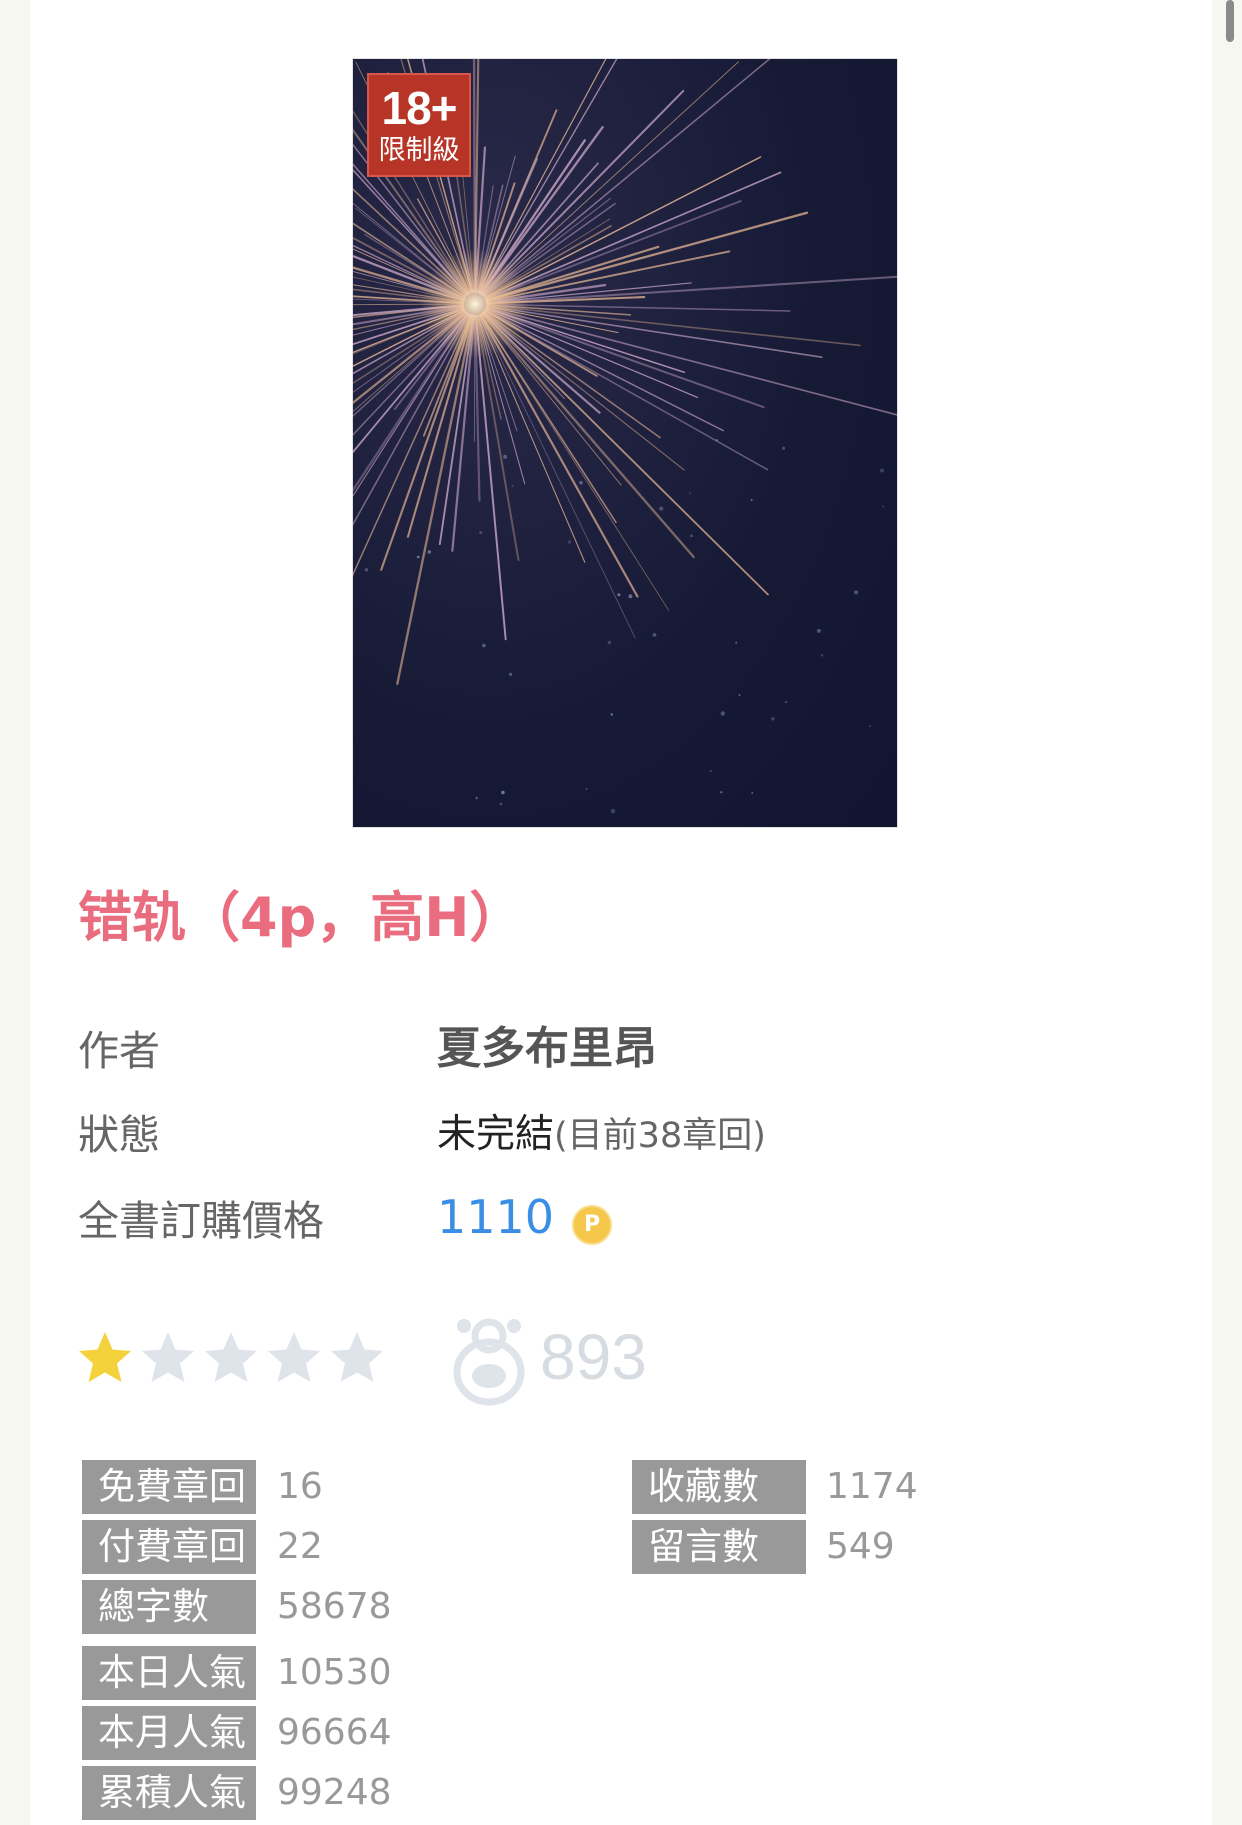 The image size is (1242, 1825). What do you see at coordinates (660, 1136) in the screenshot?
I see `status-detail: (目前38章回)` at bounding box center [660, 1136].